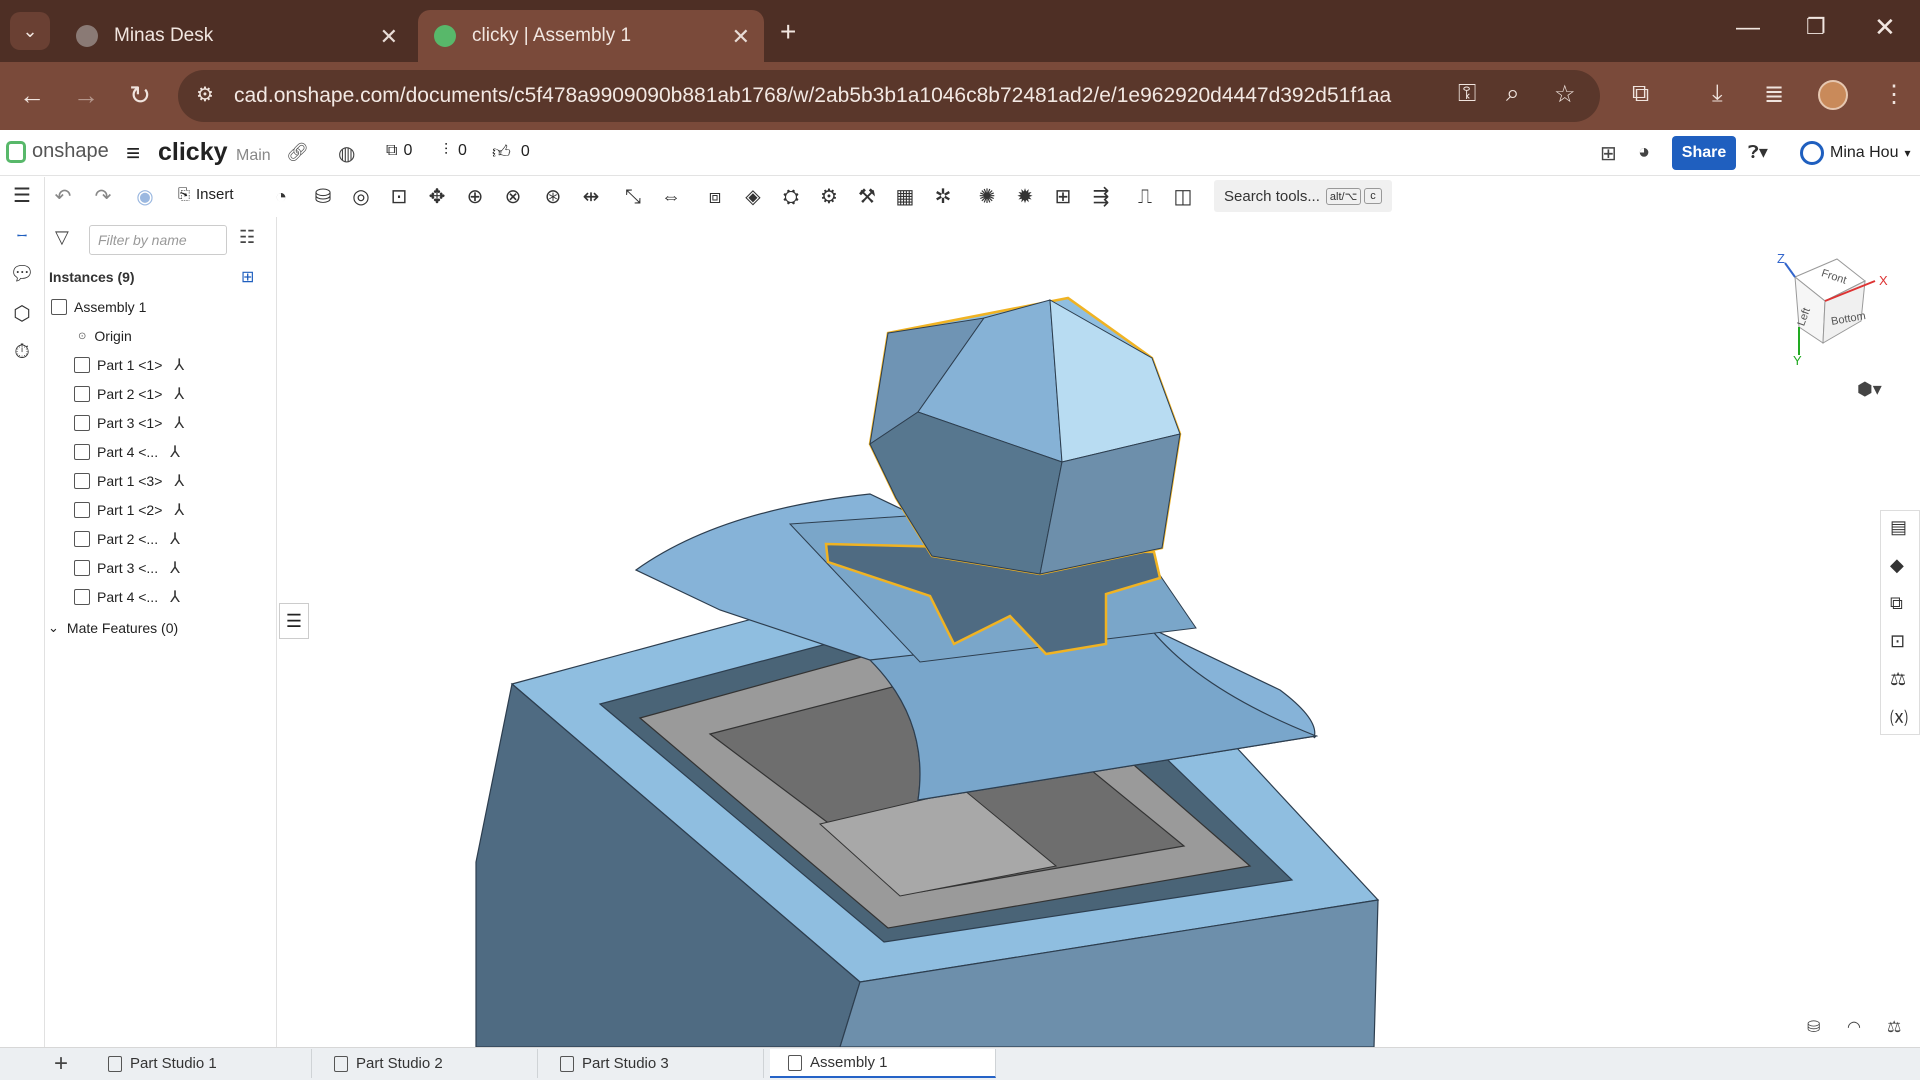  What do you see at coordinates (987, 197) in the screenshot?
I see `pattern-icon: ✺` at bounding box center [987, 197].